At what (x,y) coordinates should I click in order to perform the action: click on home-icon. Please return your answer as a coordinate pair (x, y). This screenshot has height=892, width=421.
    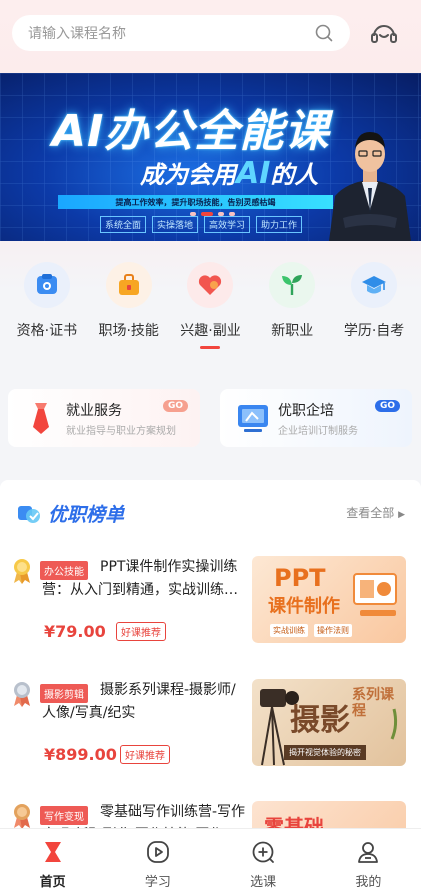
    Looking at the image, I should click on (52, 852).